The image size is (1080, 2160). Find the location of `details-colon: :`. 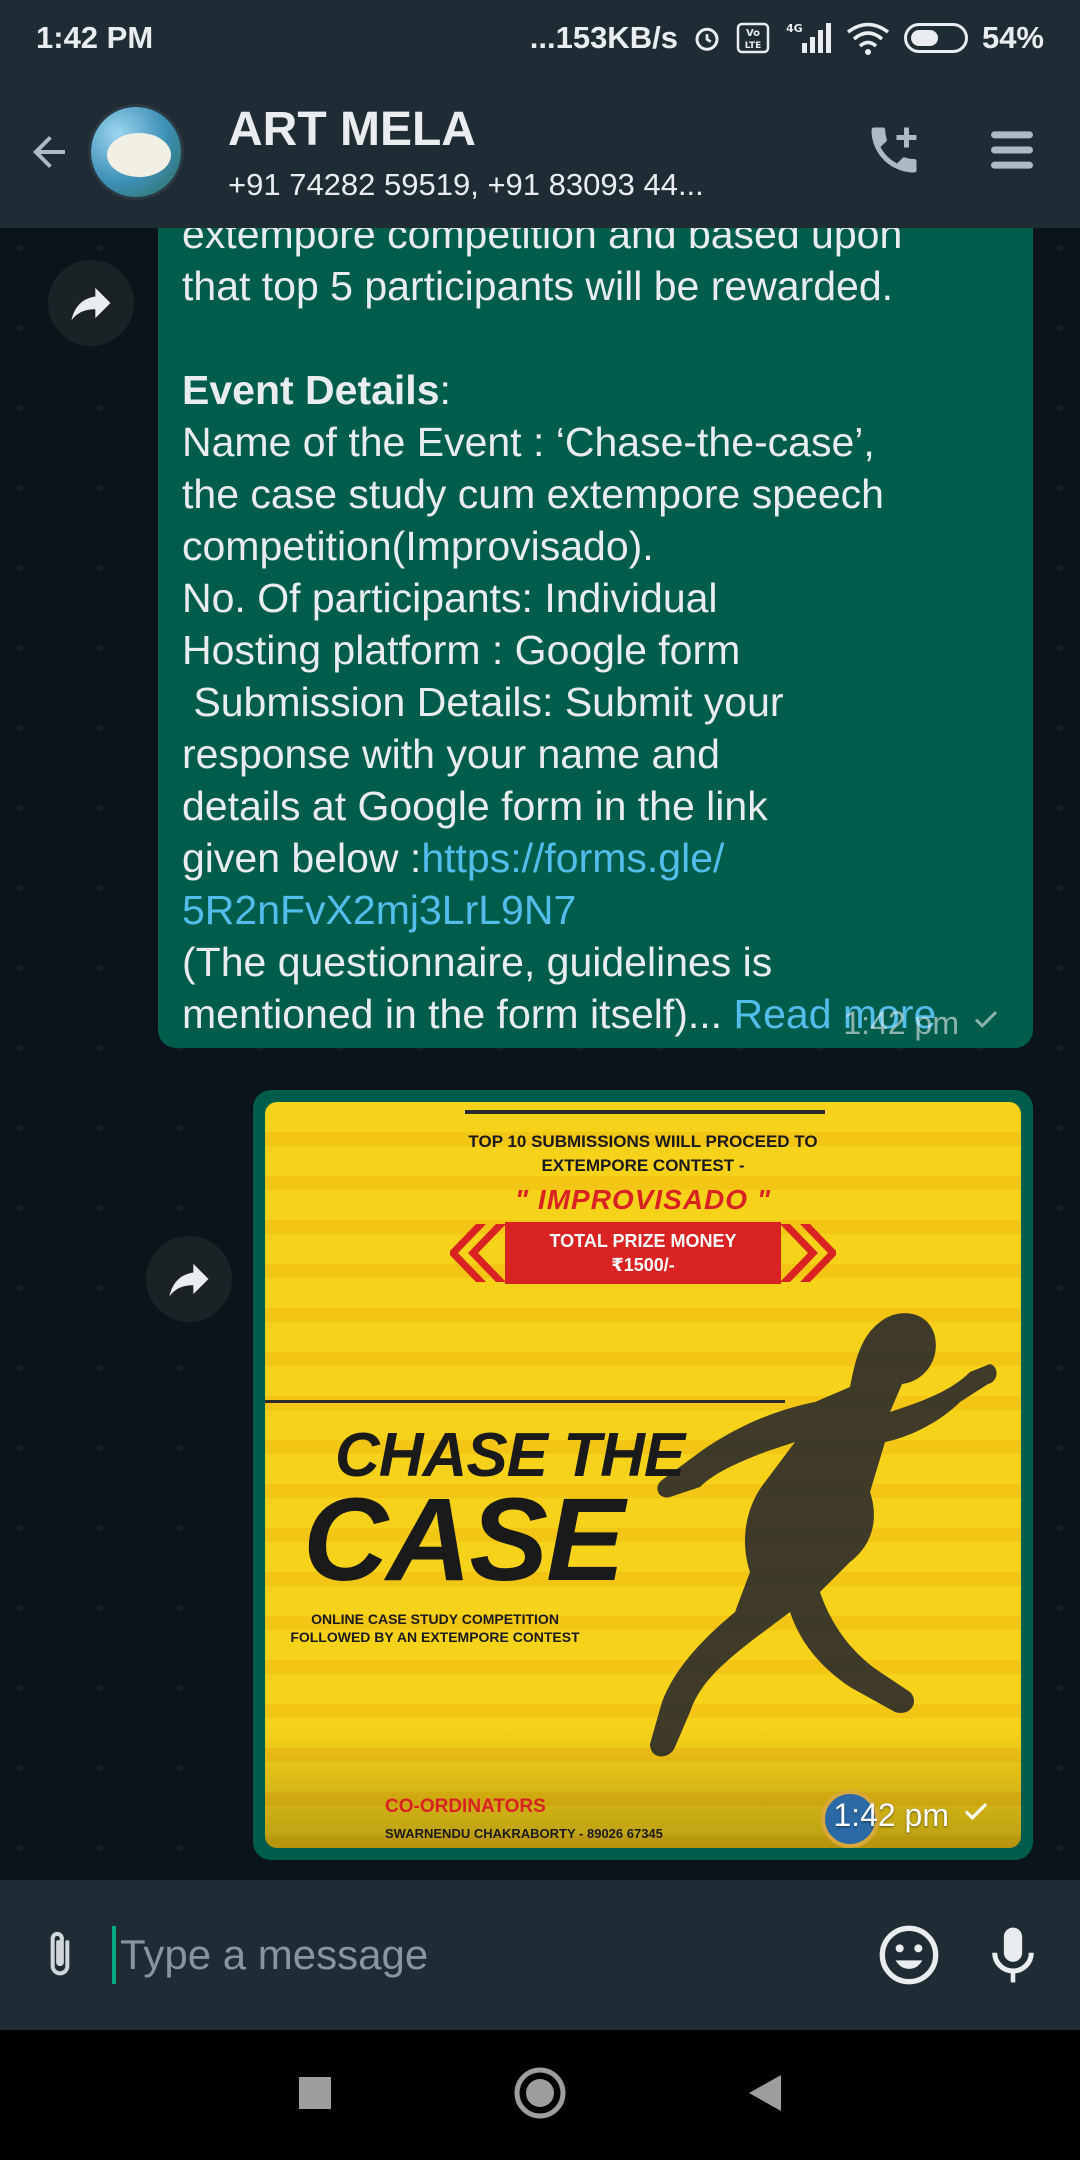

details-colon: : is located at coordinates (445, 390).